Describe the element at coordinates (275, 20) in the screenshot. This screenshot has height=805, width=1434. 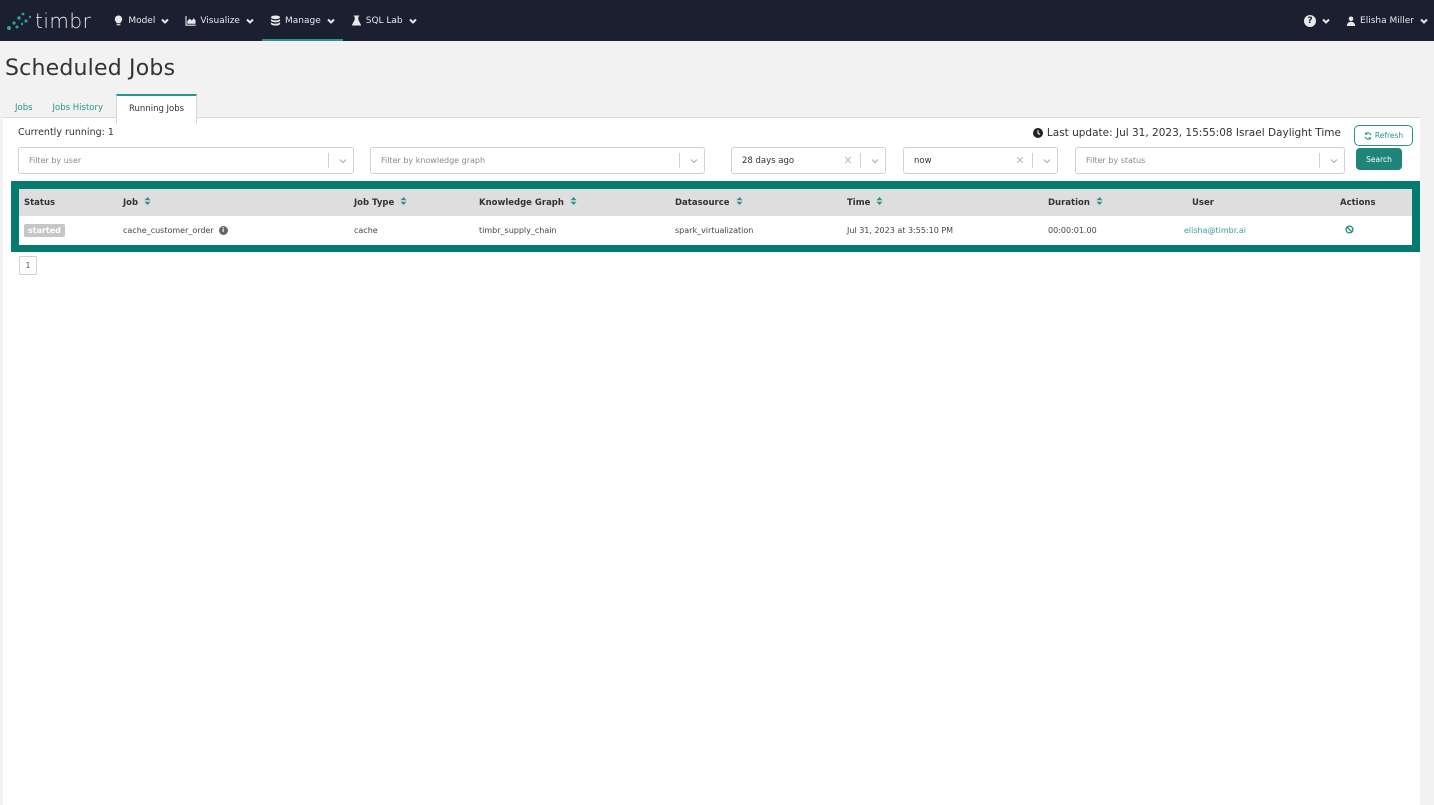
I see `database-icon` at that location.